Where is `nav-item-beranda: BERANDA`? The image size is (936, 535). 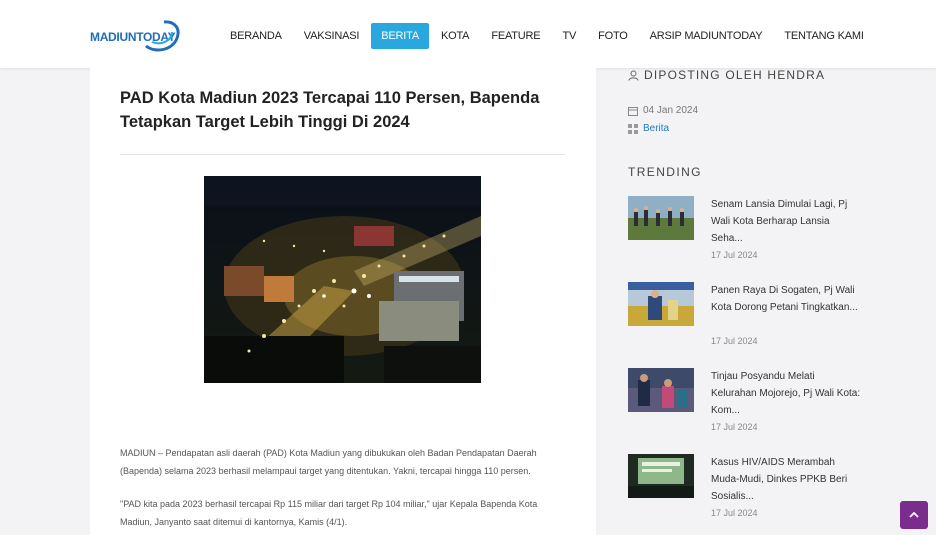 nav-item-beranda: BERANDA is located at coordinates (256, 36).